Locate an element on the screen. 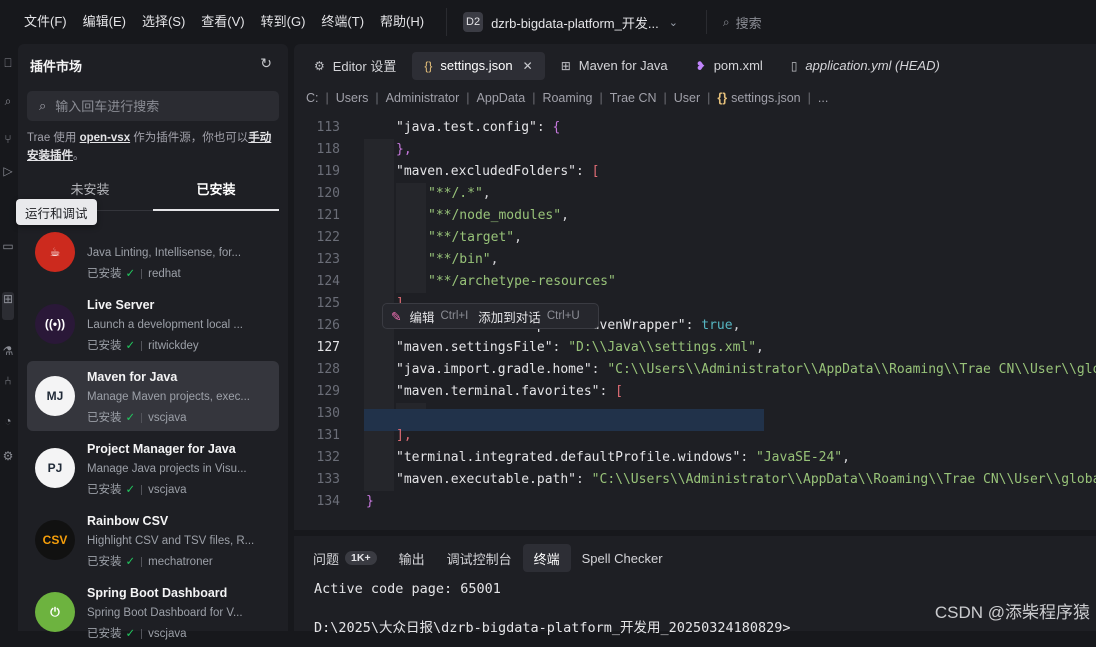 Image resolution: width=1096 pixels, height=647 pixels. extension-logo: ((•)) is located at coordinates (55, 324).